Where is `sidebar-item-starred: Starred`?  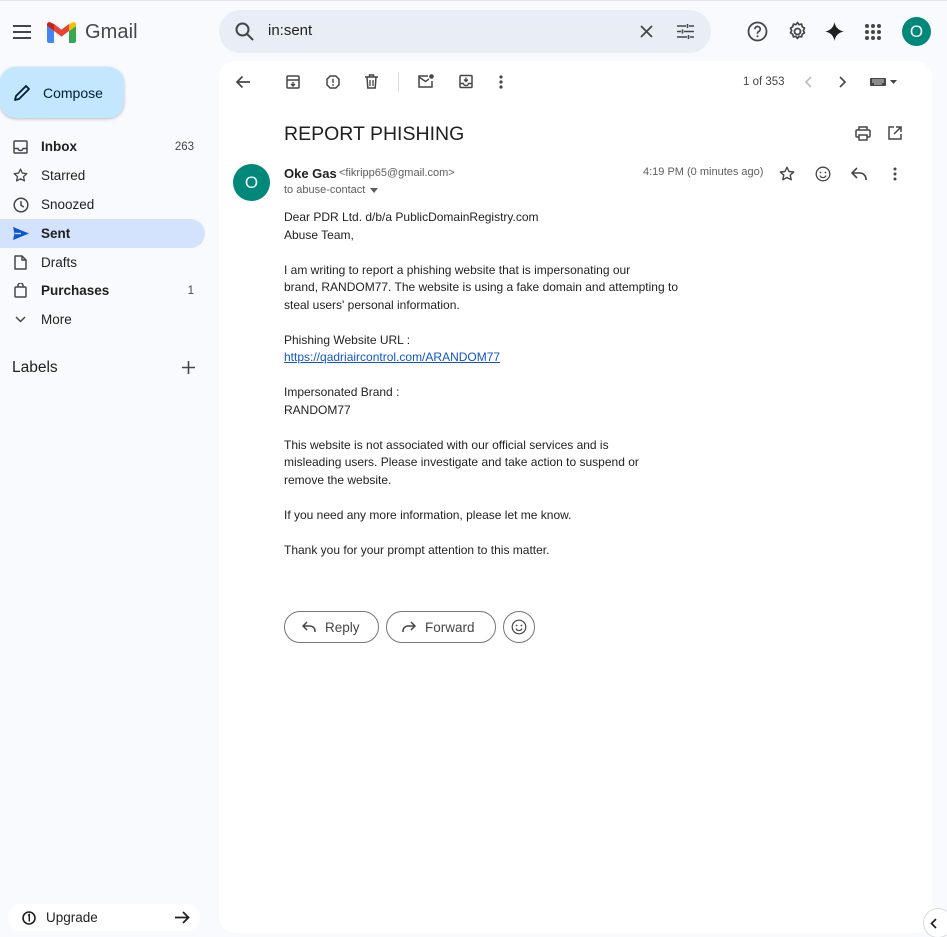 sidebar-item-starred: Starred is located at coordinates (102, 175).